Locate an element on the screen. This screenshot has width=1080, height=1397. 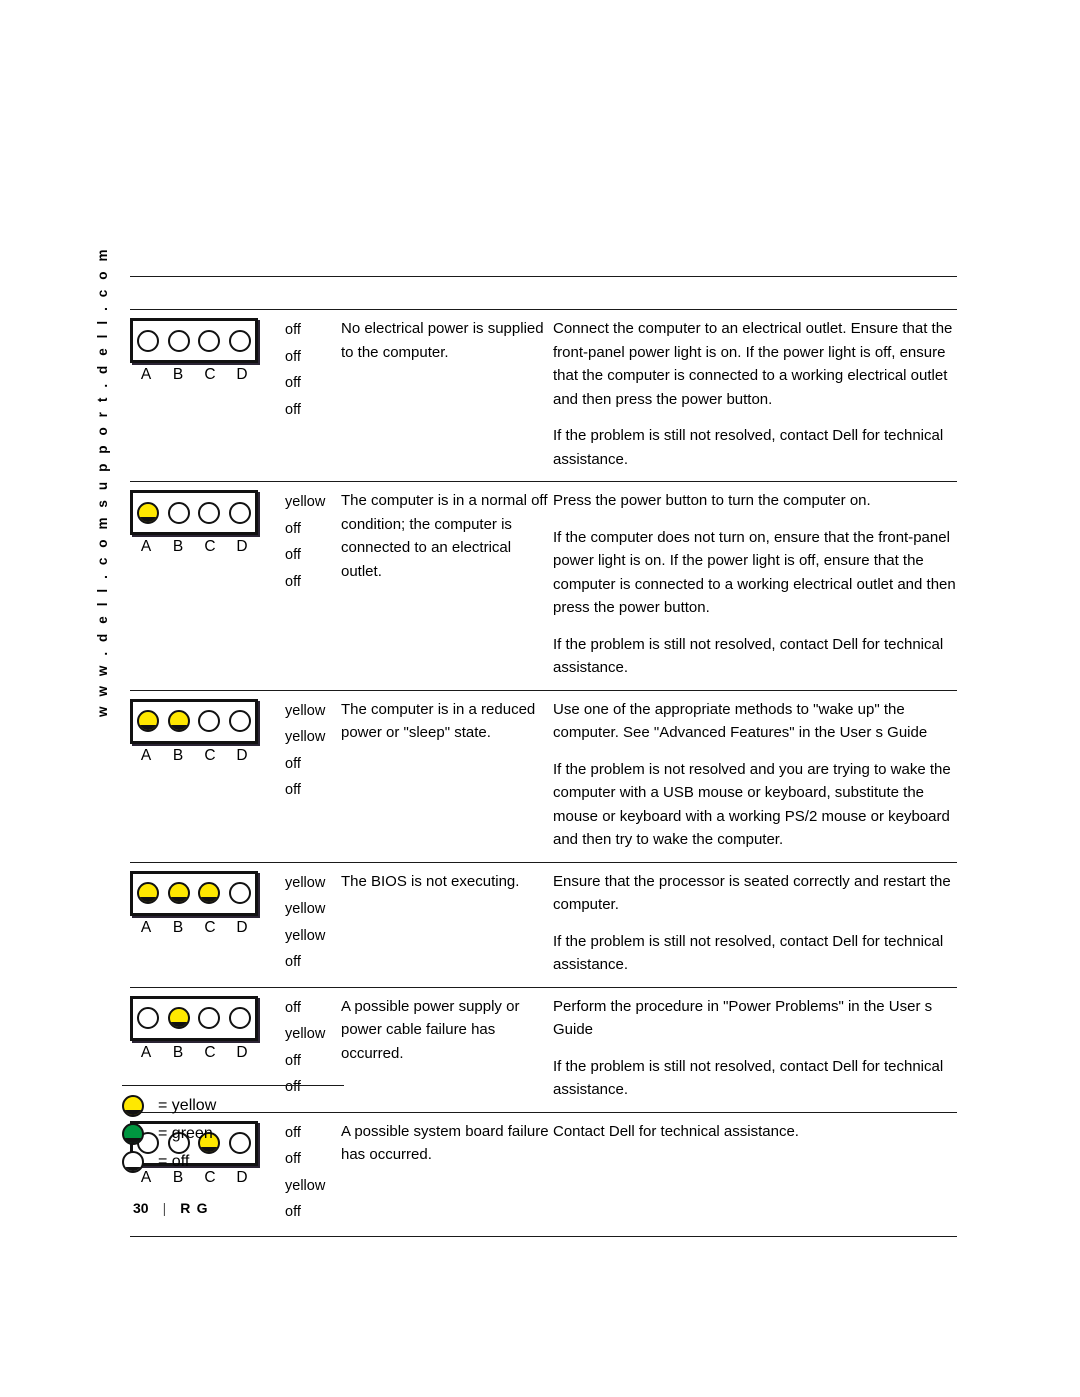
led-a-off is located at coordinates (148, 1018).